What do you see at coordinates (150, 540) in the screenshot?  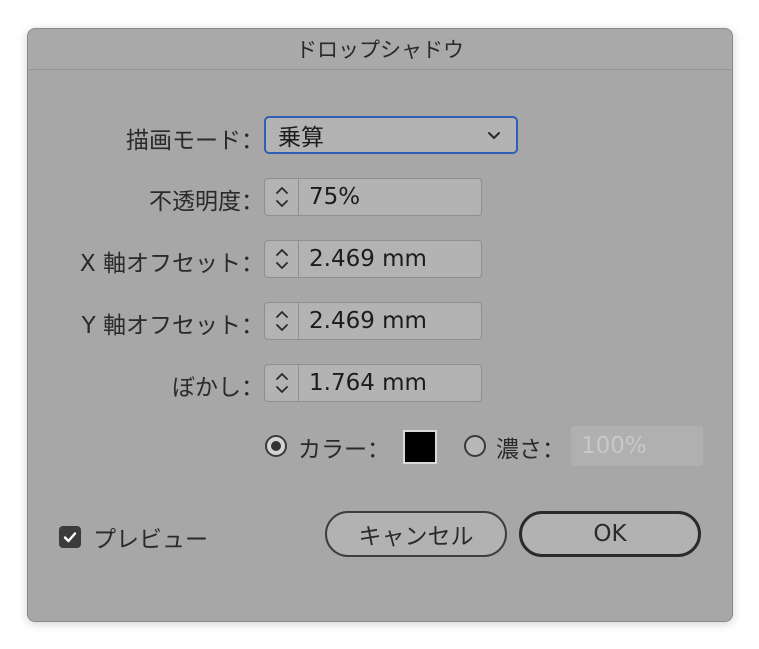 I see `preview-label: プレビュー` at bounding box center [150, 540].